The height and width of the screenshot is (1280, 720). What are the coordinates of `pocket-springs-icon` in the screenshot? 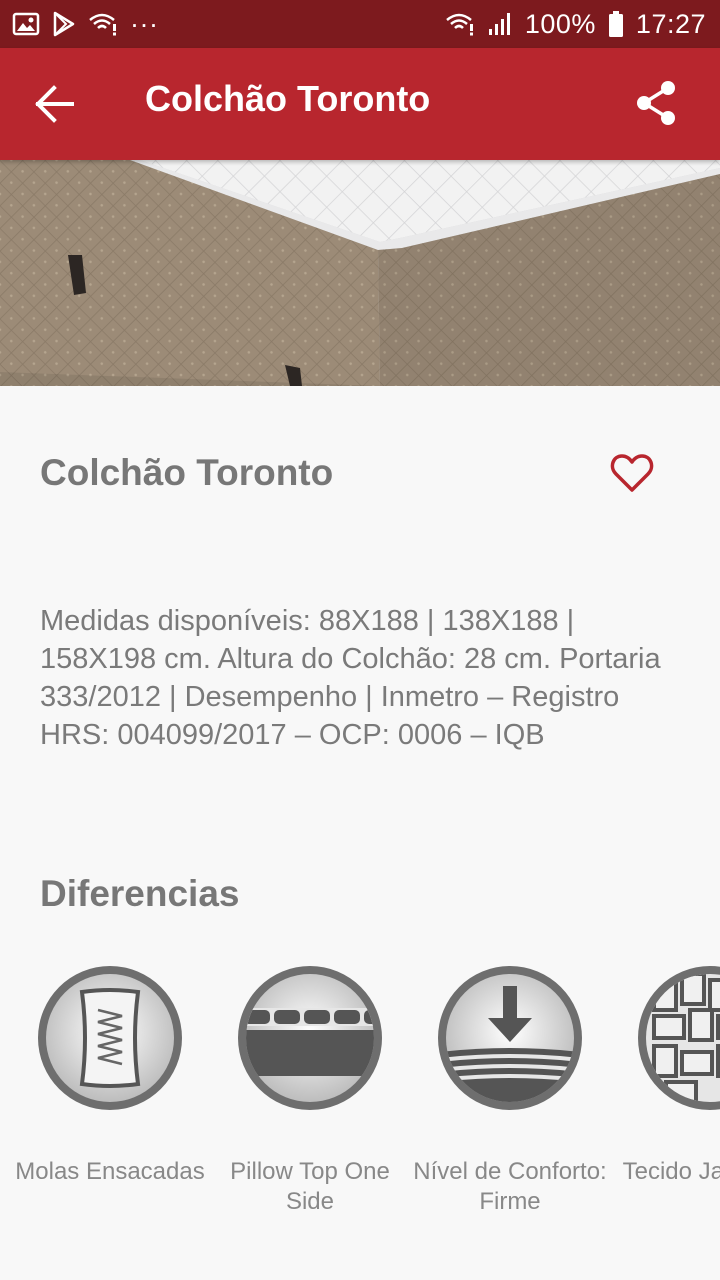 It's located at (110, 1038).